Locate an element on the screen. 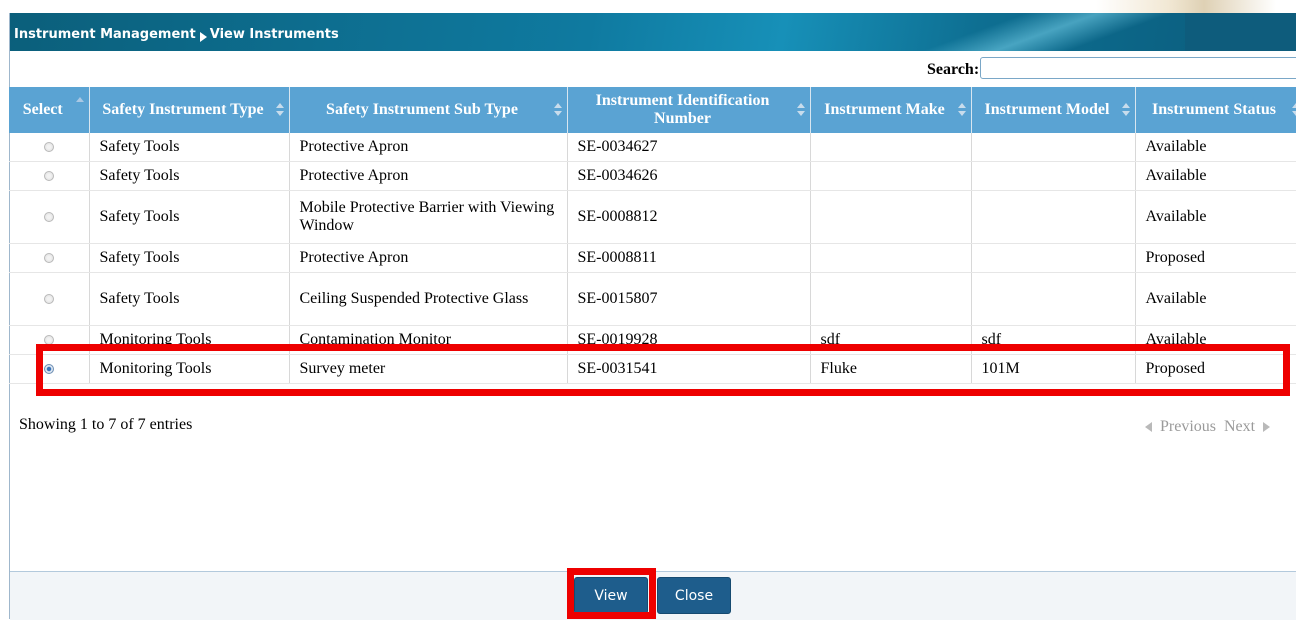  col-model: Instrument Model is located at coordinates (1053, 110).